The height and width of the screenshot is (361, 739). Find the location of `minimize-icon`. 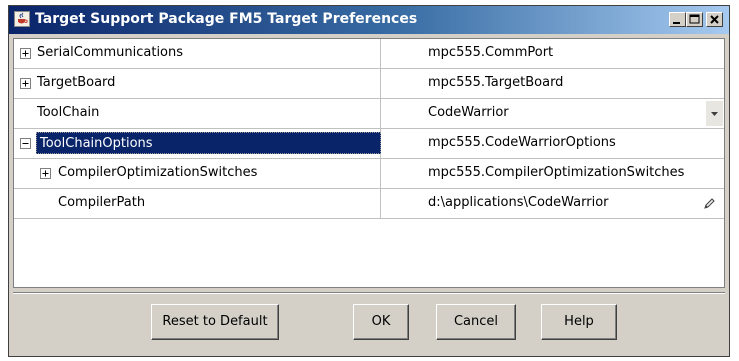

minimize-icon is located at coordinates (676, 23).